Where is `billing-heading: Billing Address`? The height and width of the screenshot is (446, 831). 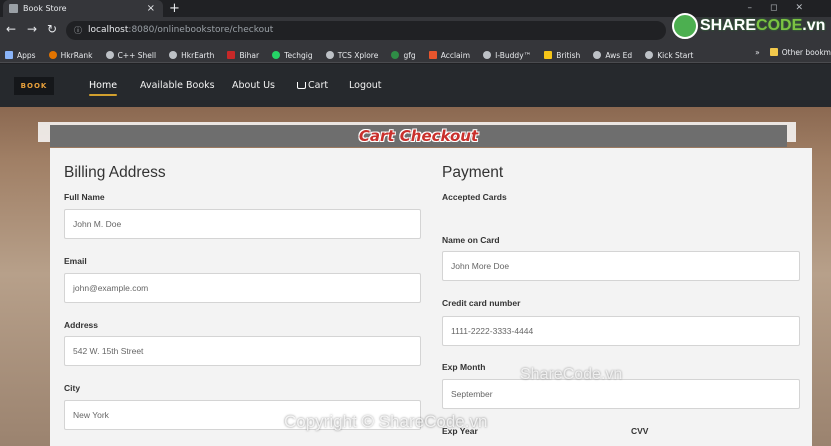 billing-heading: Billing Address is located at coordinates (115, 172).